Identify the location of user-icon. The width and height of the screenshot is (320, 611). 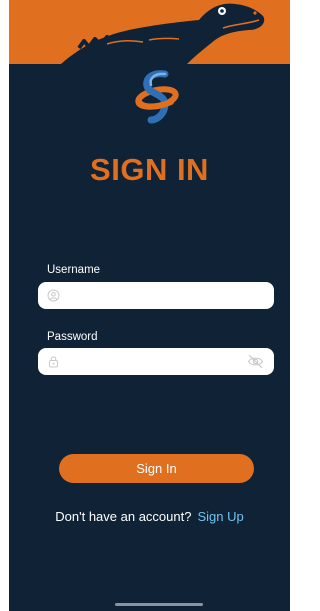
(53, 295).